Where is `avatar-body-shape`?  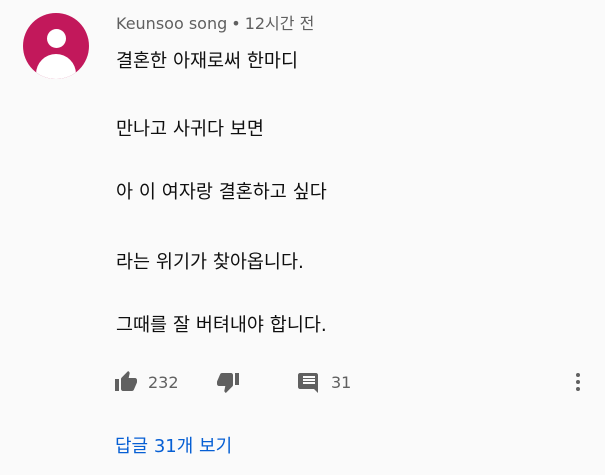 avatar-body-shape is located at coordinates (56, 66).